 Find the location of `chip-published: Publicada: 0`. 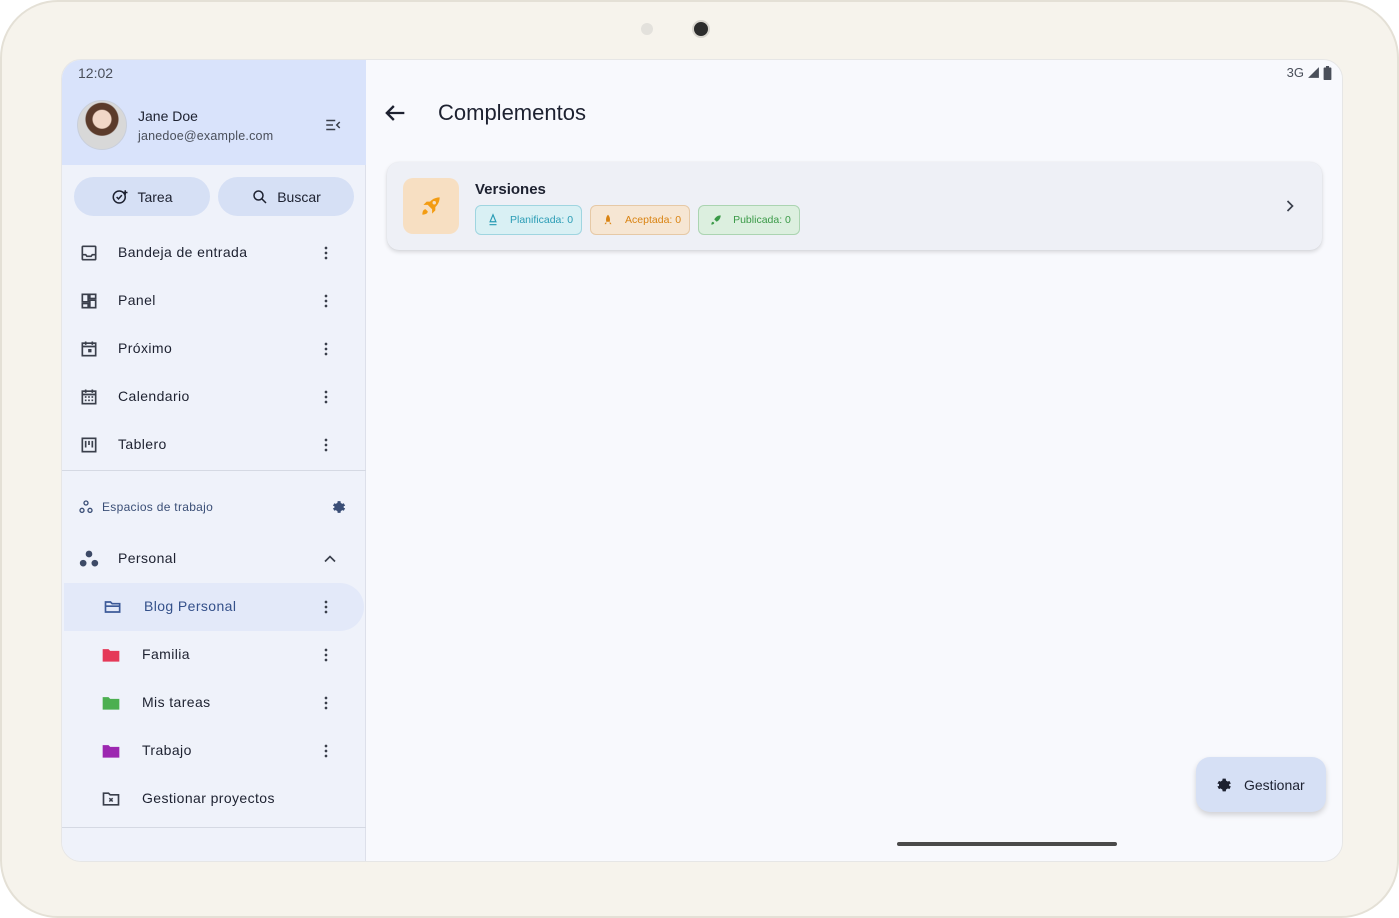

chip-published: Publicada: 0 is located at coordinates (749, 220).